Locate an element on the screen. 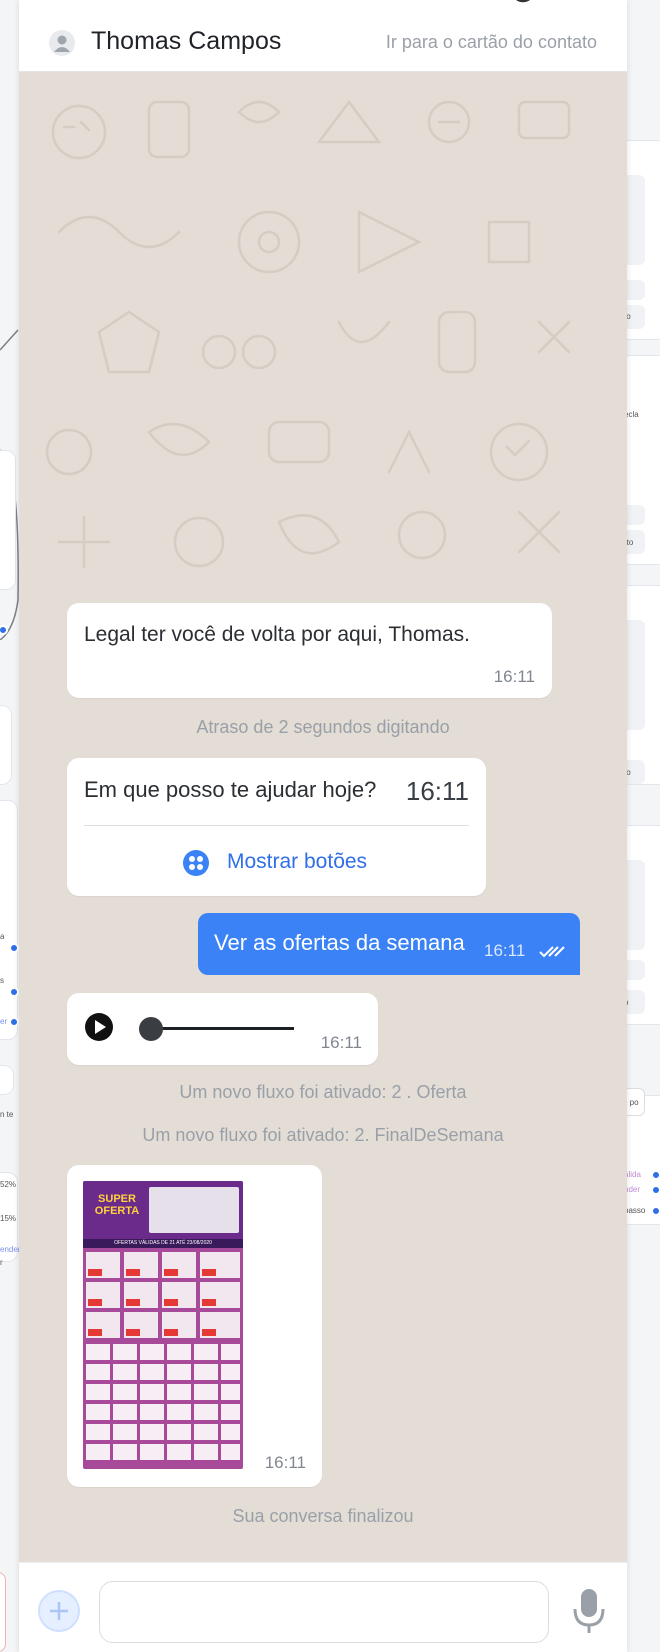  message-text: Em que posso te ajudar hoje? is located at coordinates (230, 789).